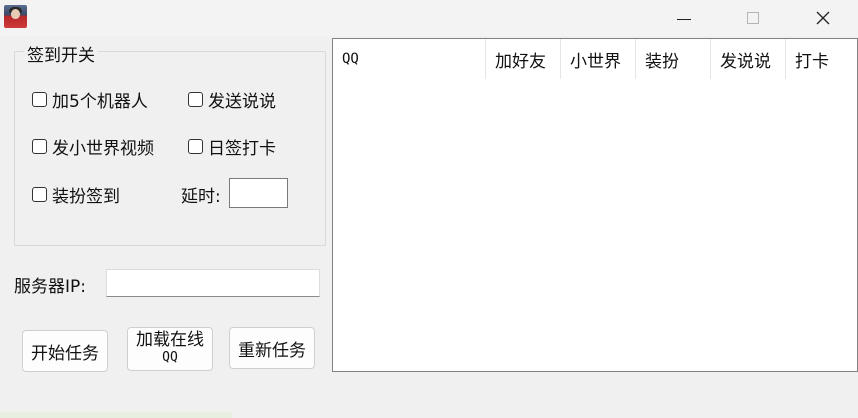 This screenshot has height=418, width=858. Describe the element at coordinates (170, 357) in the screenshot. I see `load-online-qq-line2: QQ` at that location.